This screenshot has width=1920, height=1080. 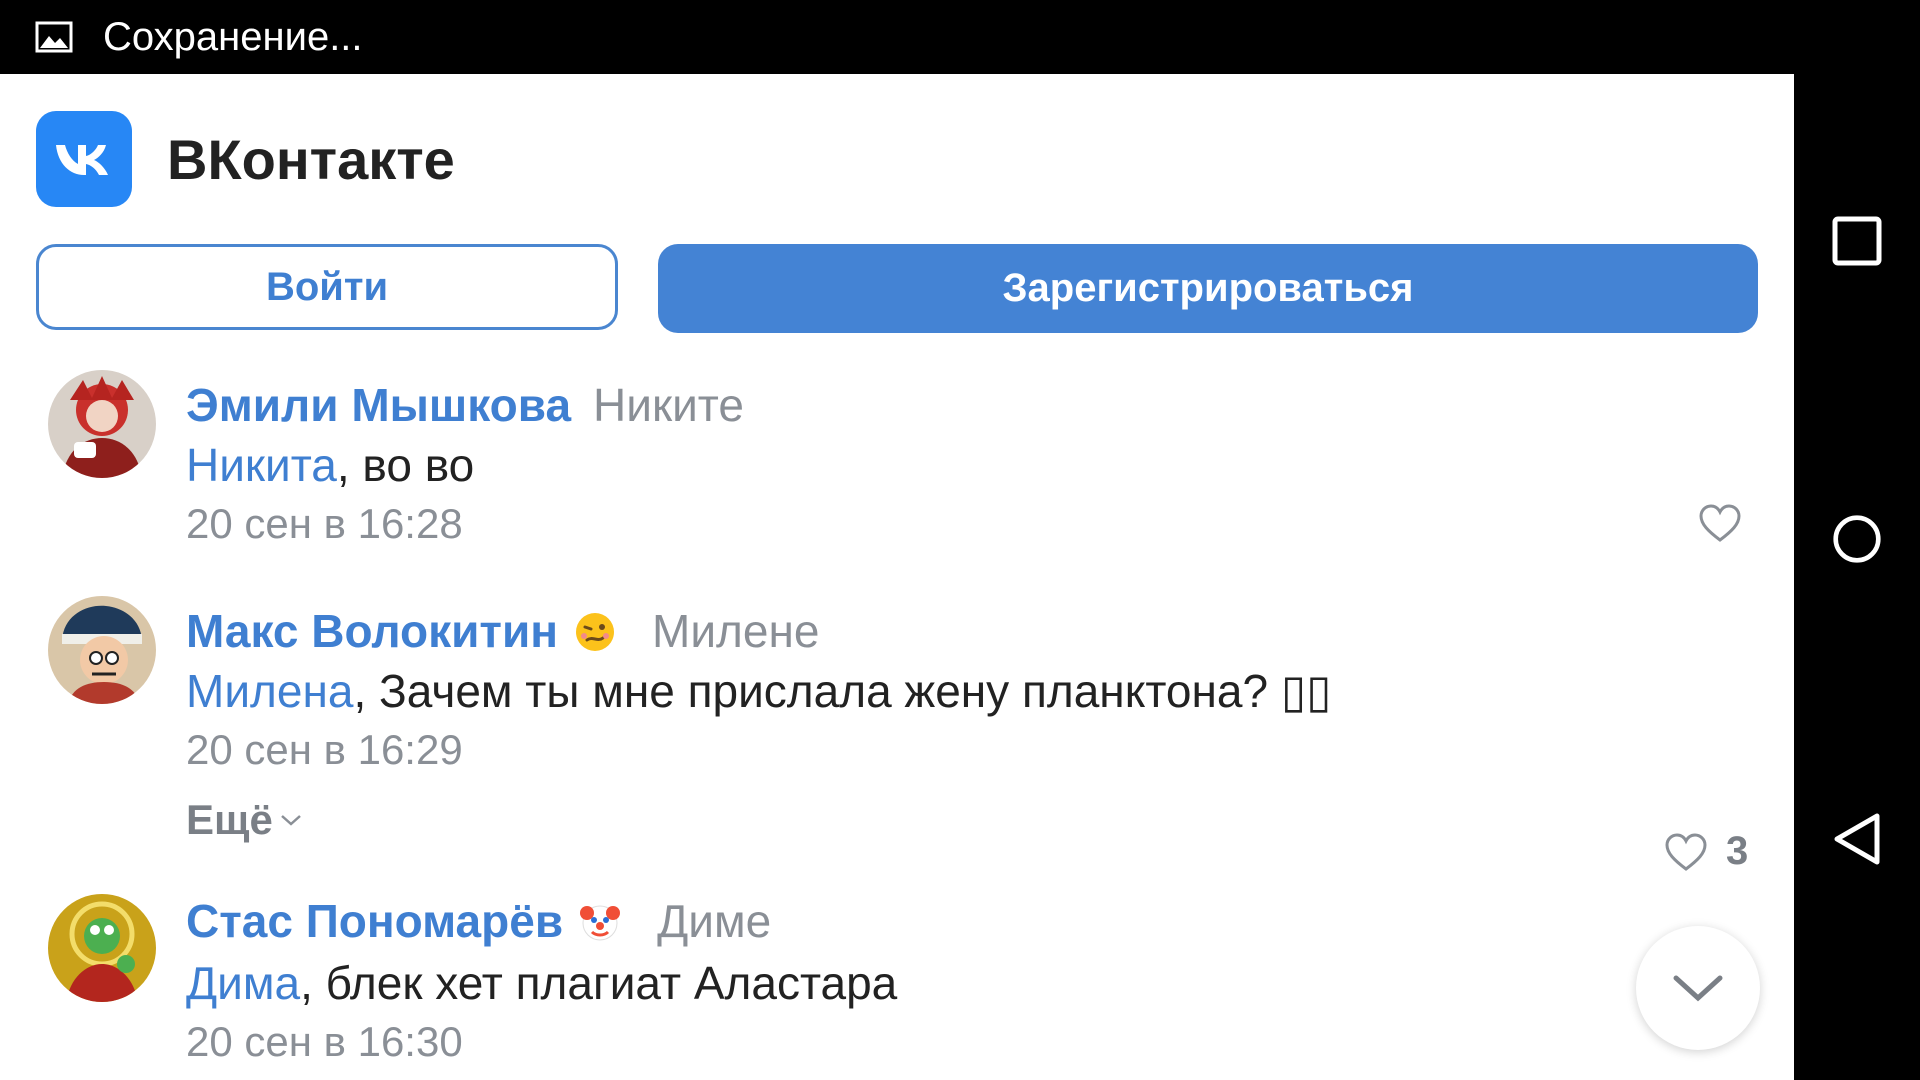 I want to click on reply-to: Диме, so click(x=714, y=921).